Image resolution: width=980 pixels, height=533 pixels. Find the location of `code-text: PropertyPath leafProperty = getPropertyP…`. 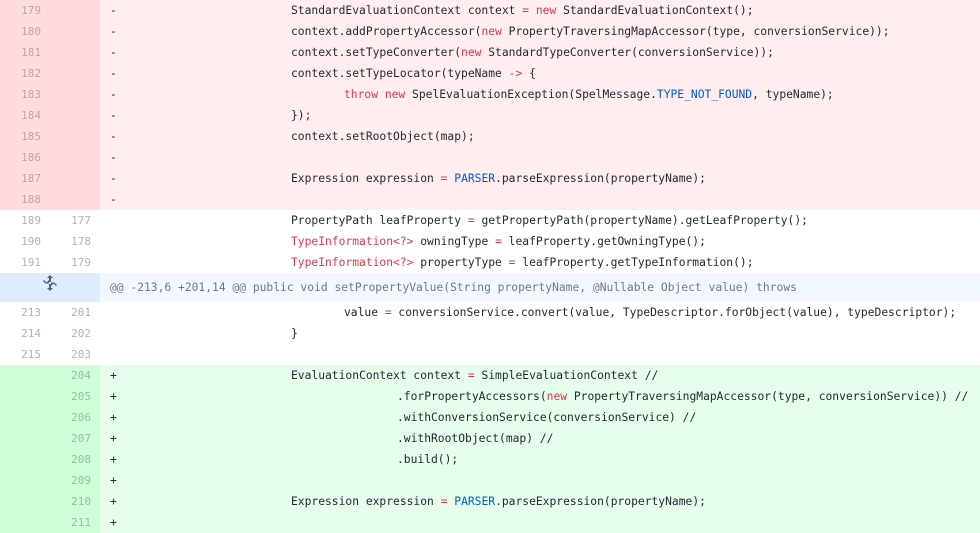

code-text: PropertyPath leafProperty = getPropertyP… is located at coordinates (549, 220).